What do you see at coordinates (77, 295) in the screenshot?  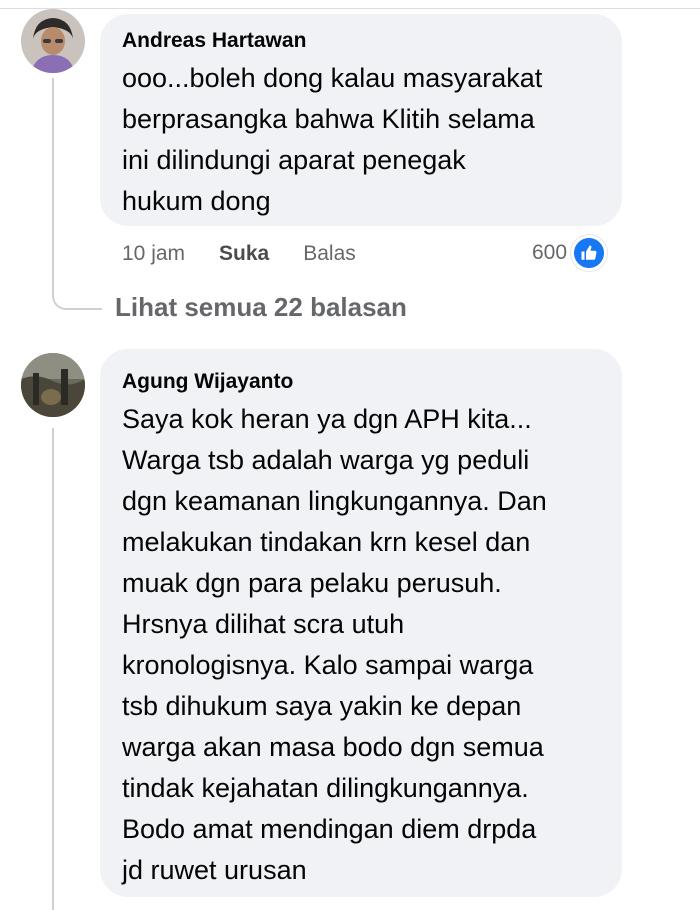 I see `thread-connector` at bounding box center [77, 295].